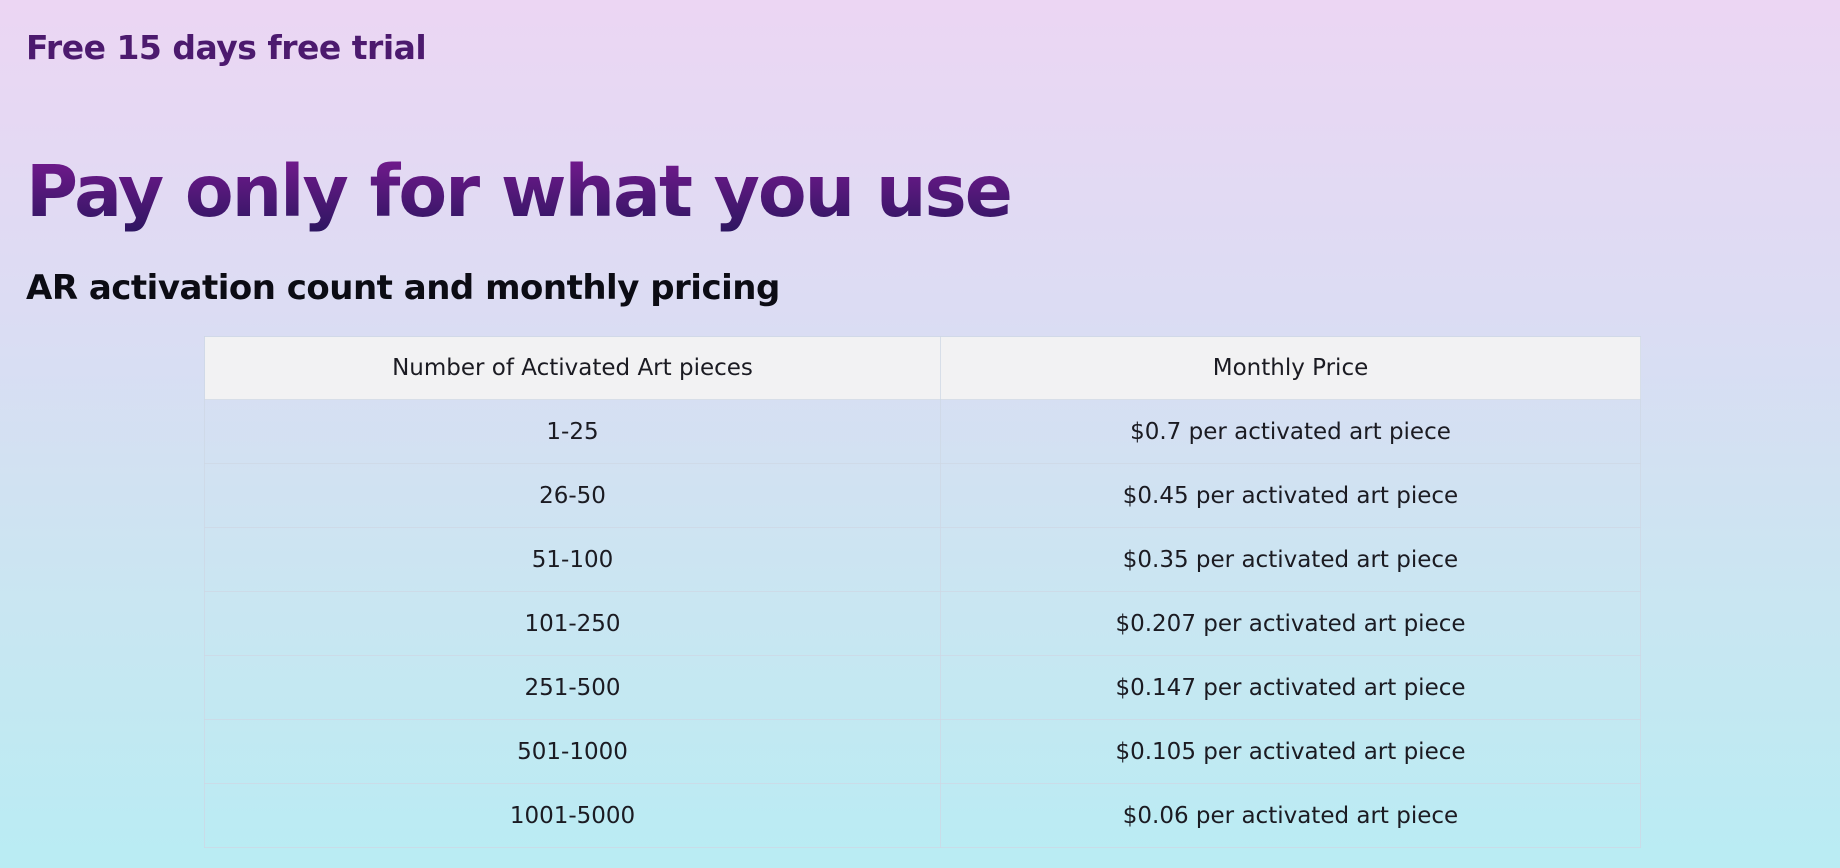 Image resolution: width=1840 pixels, height=868 pixels. I want to click on column-header-art-pieces: Number of Activated Art pieces, so click(572, 368).